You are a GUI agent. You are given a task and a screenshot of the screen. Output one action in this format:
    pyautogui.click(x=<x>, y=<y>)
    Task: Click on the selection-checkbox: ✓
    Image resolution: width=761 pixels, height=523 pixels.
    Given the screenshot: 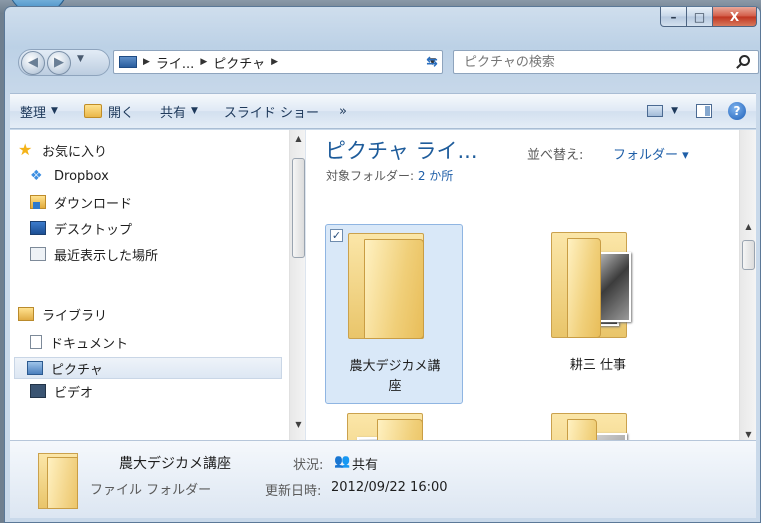 What is the action you would take?
    pyautogui.click(x=336, y=235)
    